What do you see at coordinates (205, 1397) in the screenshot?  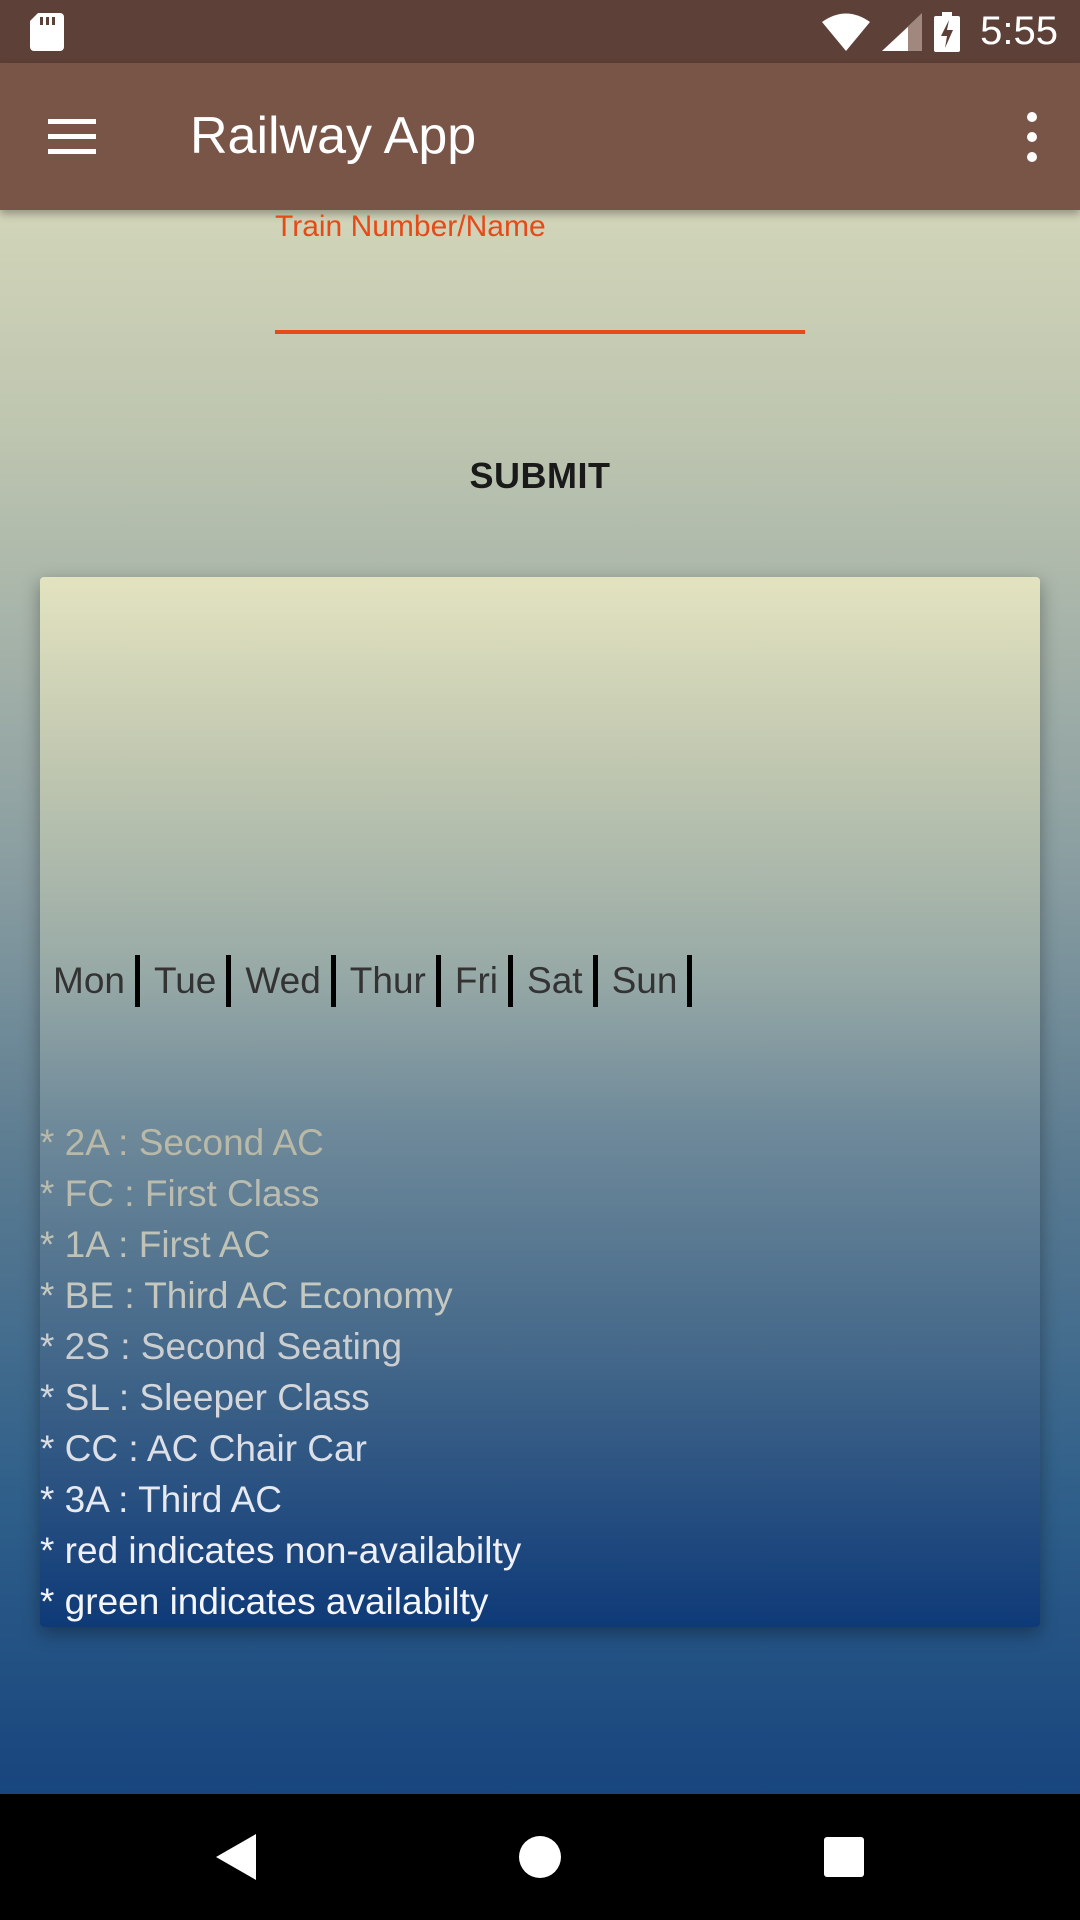 I see `legend-item: * SL : Sleeper Class` at bounding box center [205, 1397].